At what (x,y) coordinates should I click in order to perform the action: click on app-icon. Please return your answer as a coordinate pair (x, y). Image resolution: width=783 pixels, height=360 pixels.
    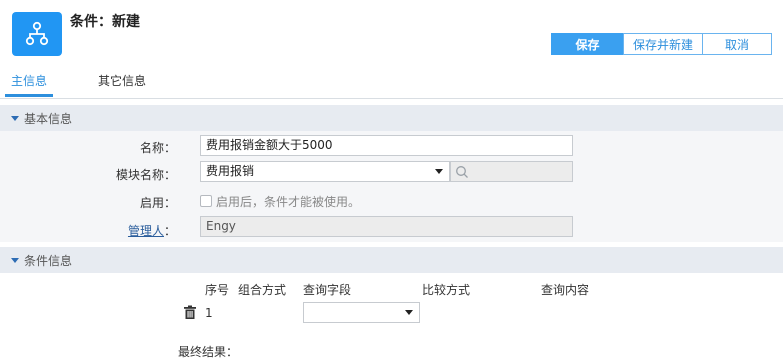
    Looking at the image, I should click on (37, 34).